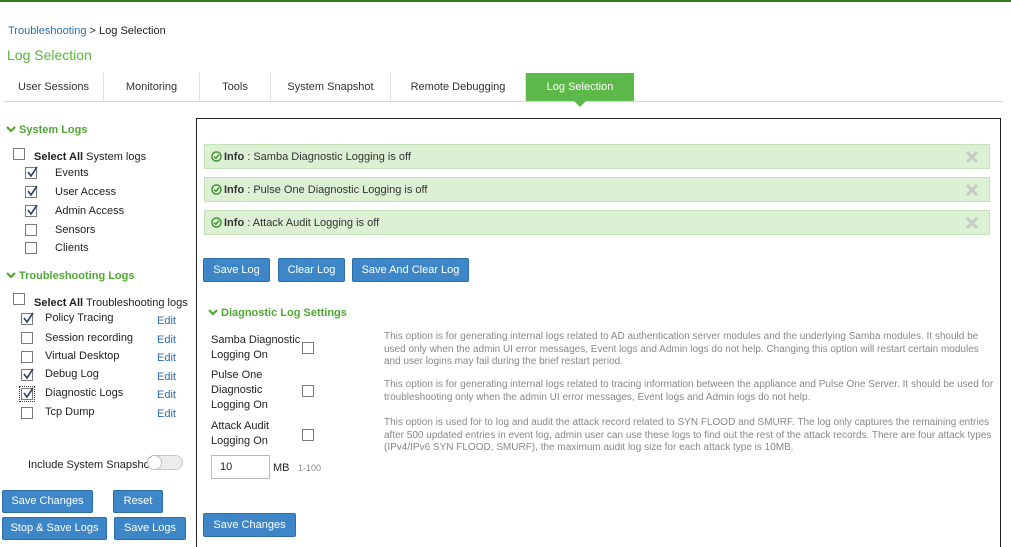 The image size is (1011, 547). What do you see at coordinates (27, 357) in the screenshot?
I see `virtual-desktop-checkbox` at bounding box center [27, 357].